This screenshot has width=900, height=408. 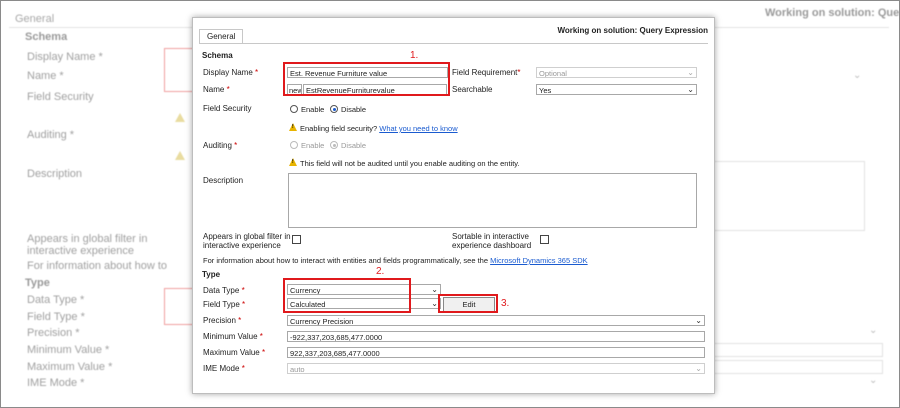 What do you see at coordinates (798, 367) in the screenshot?
I see `bg-maximum-box` at bounding box center [798, 367].